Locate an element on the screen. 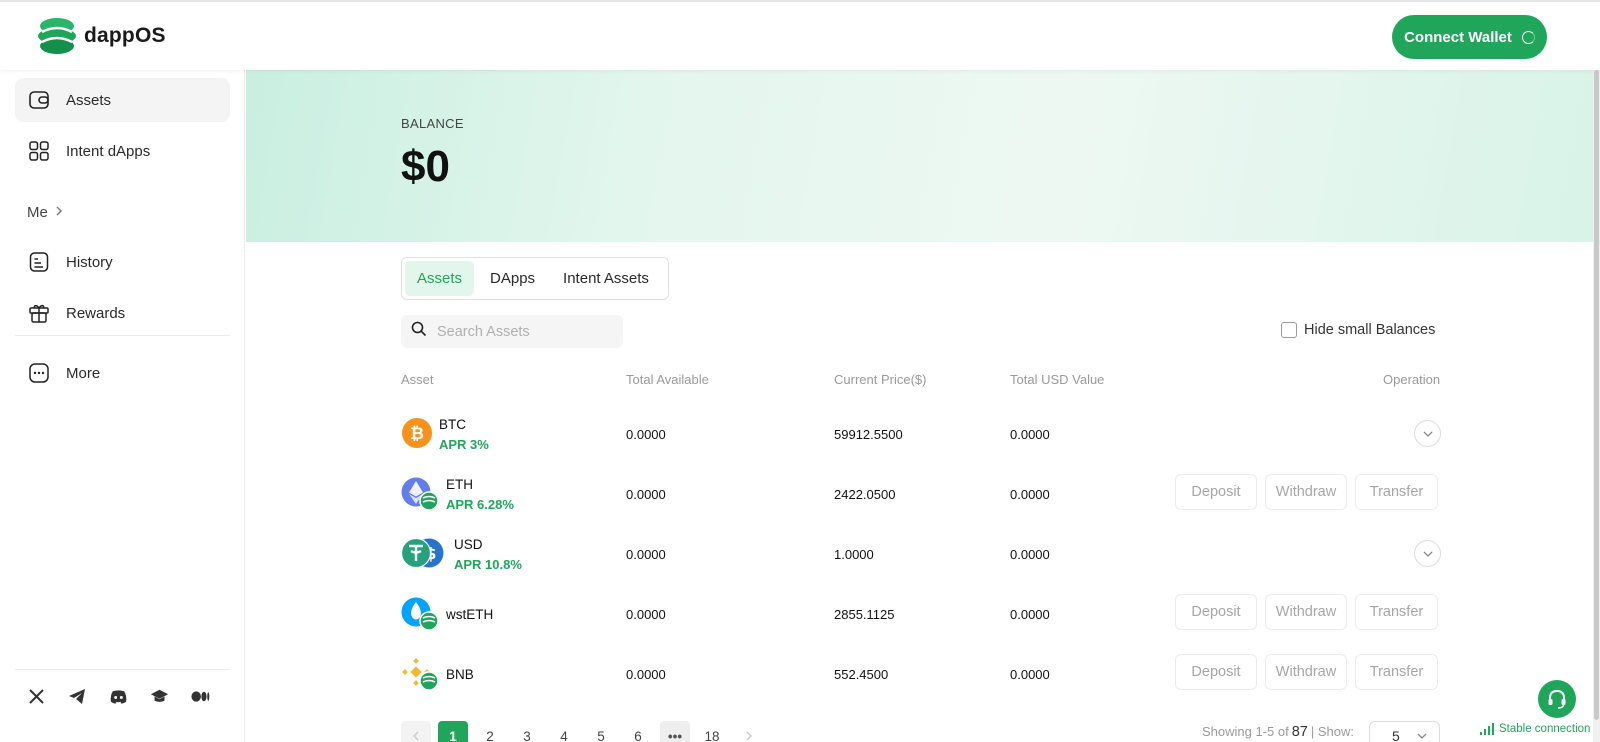  wallet-icon is located at coordinates (39, 100).